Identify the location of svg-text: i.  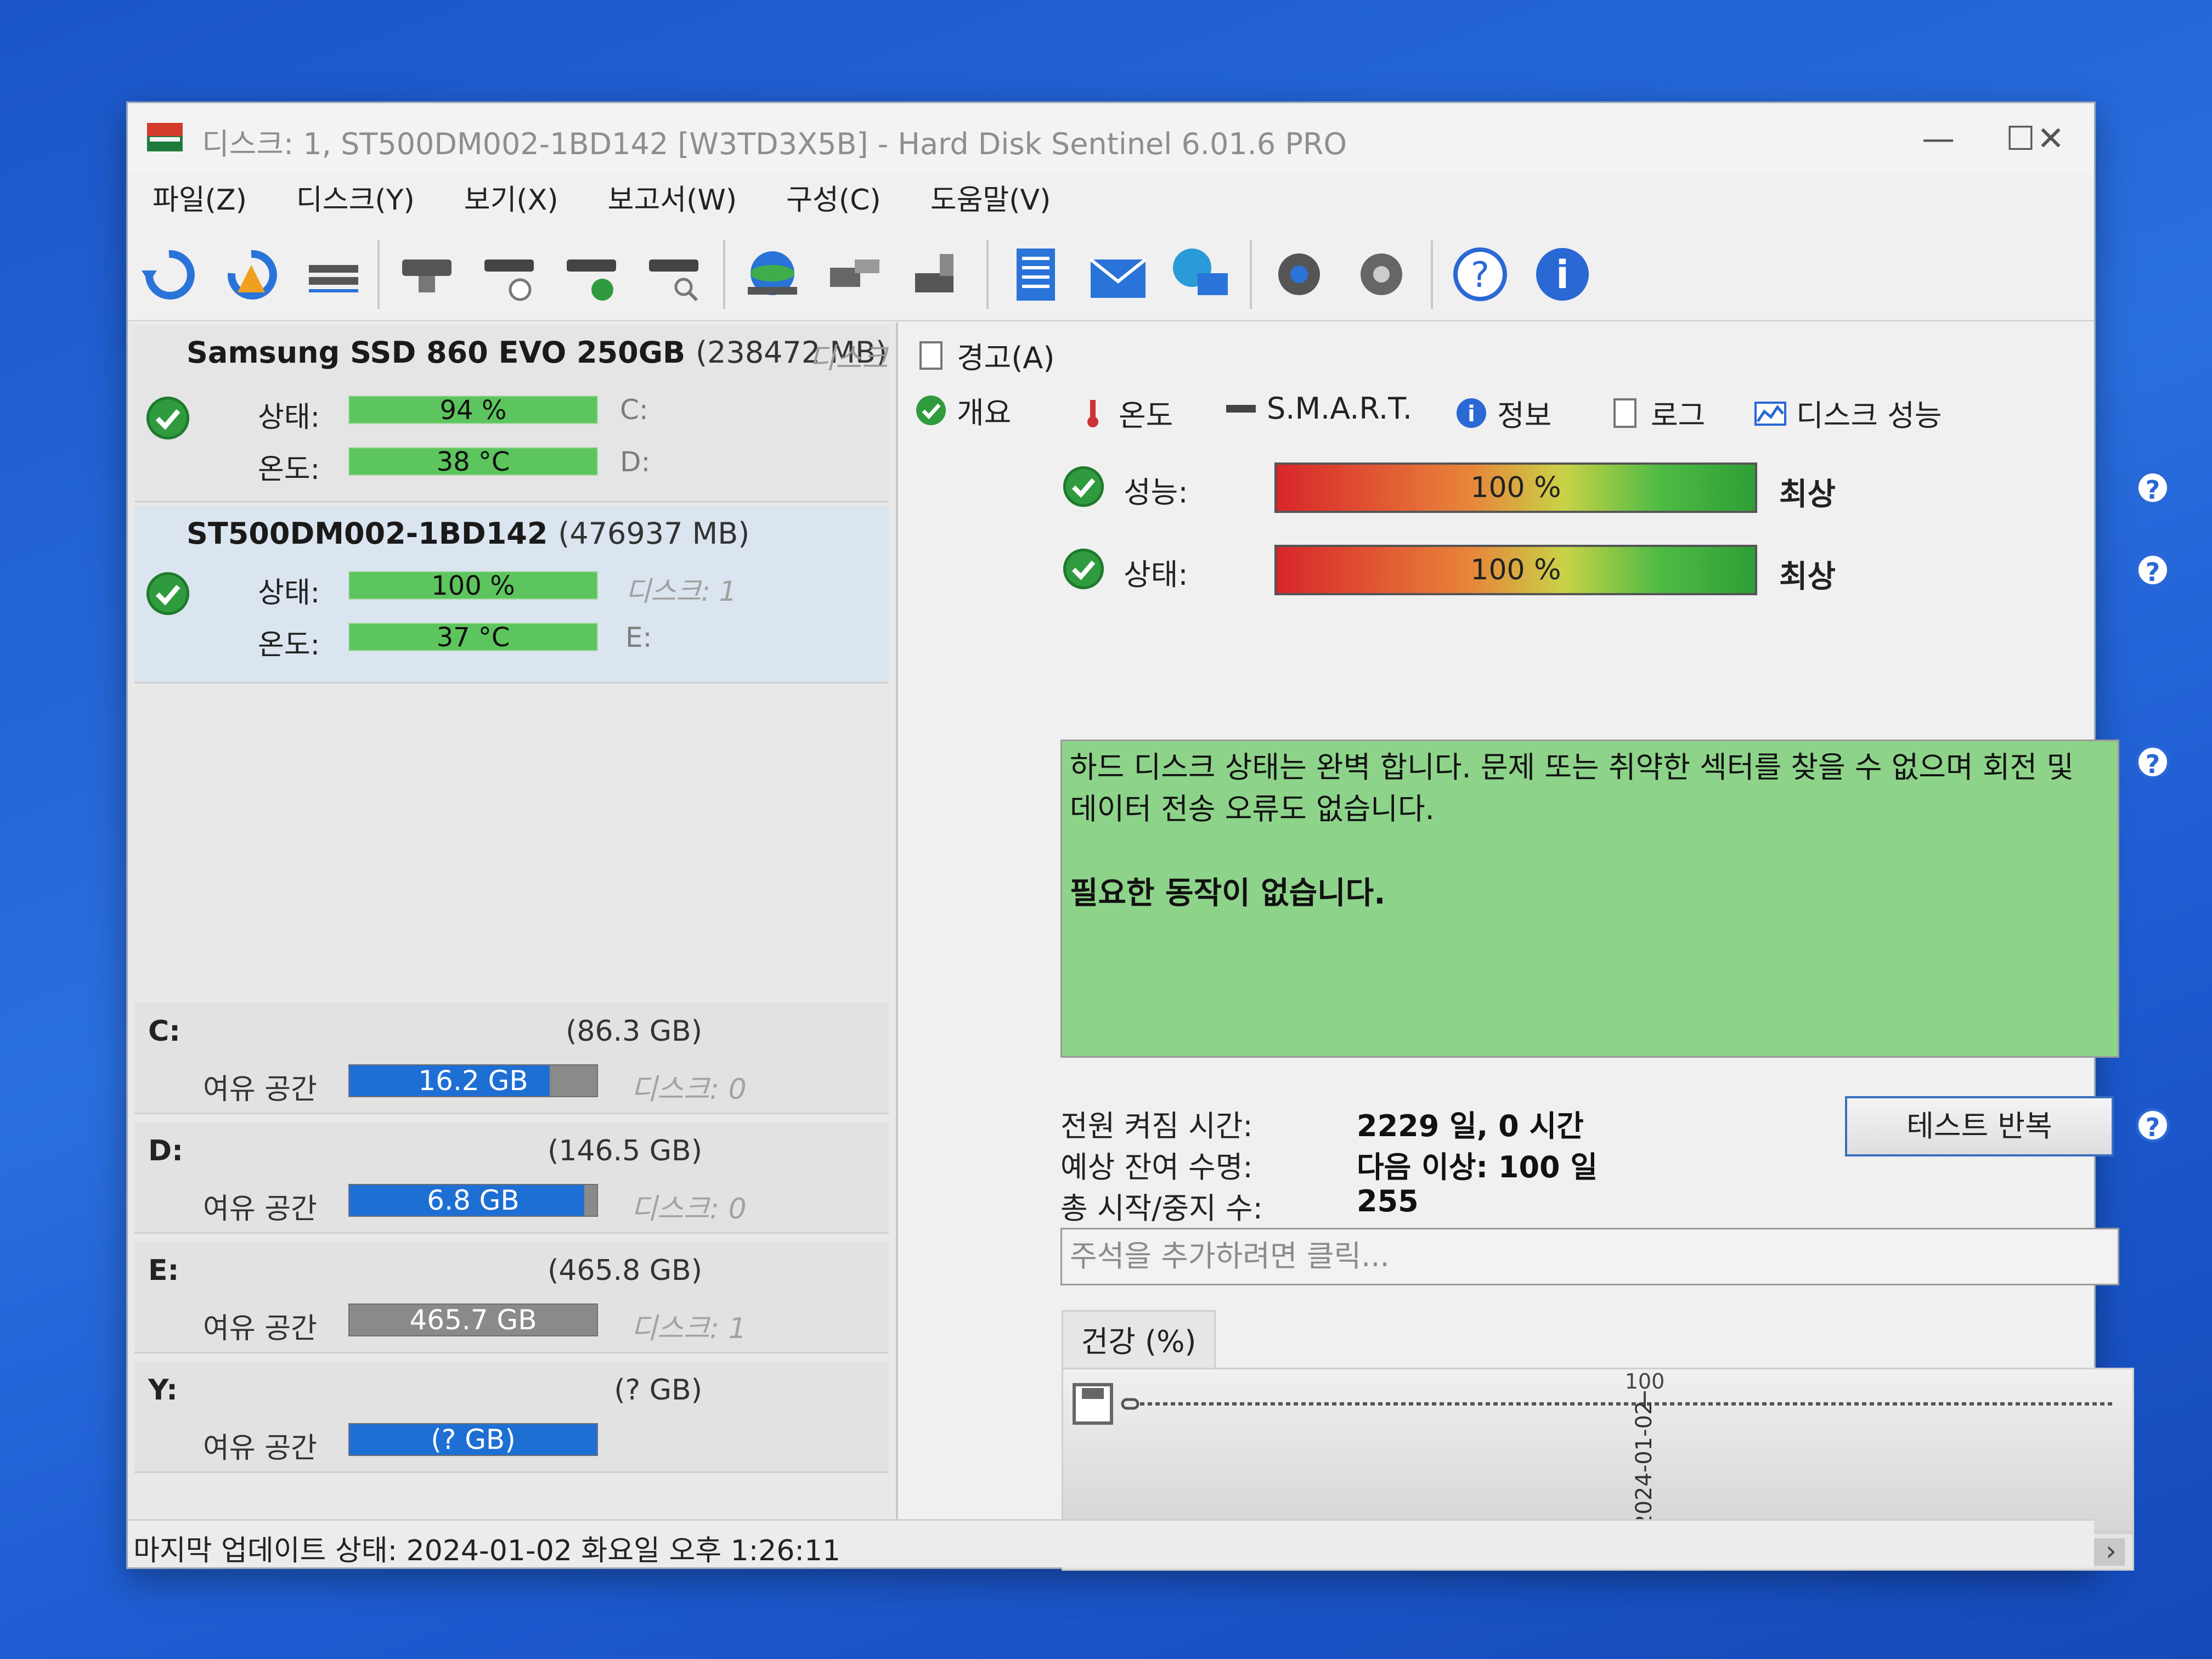
(1562, 274).